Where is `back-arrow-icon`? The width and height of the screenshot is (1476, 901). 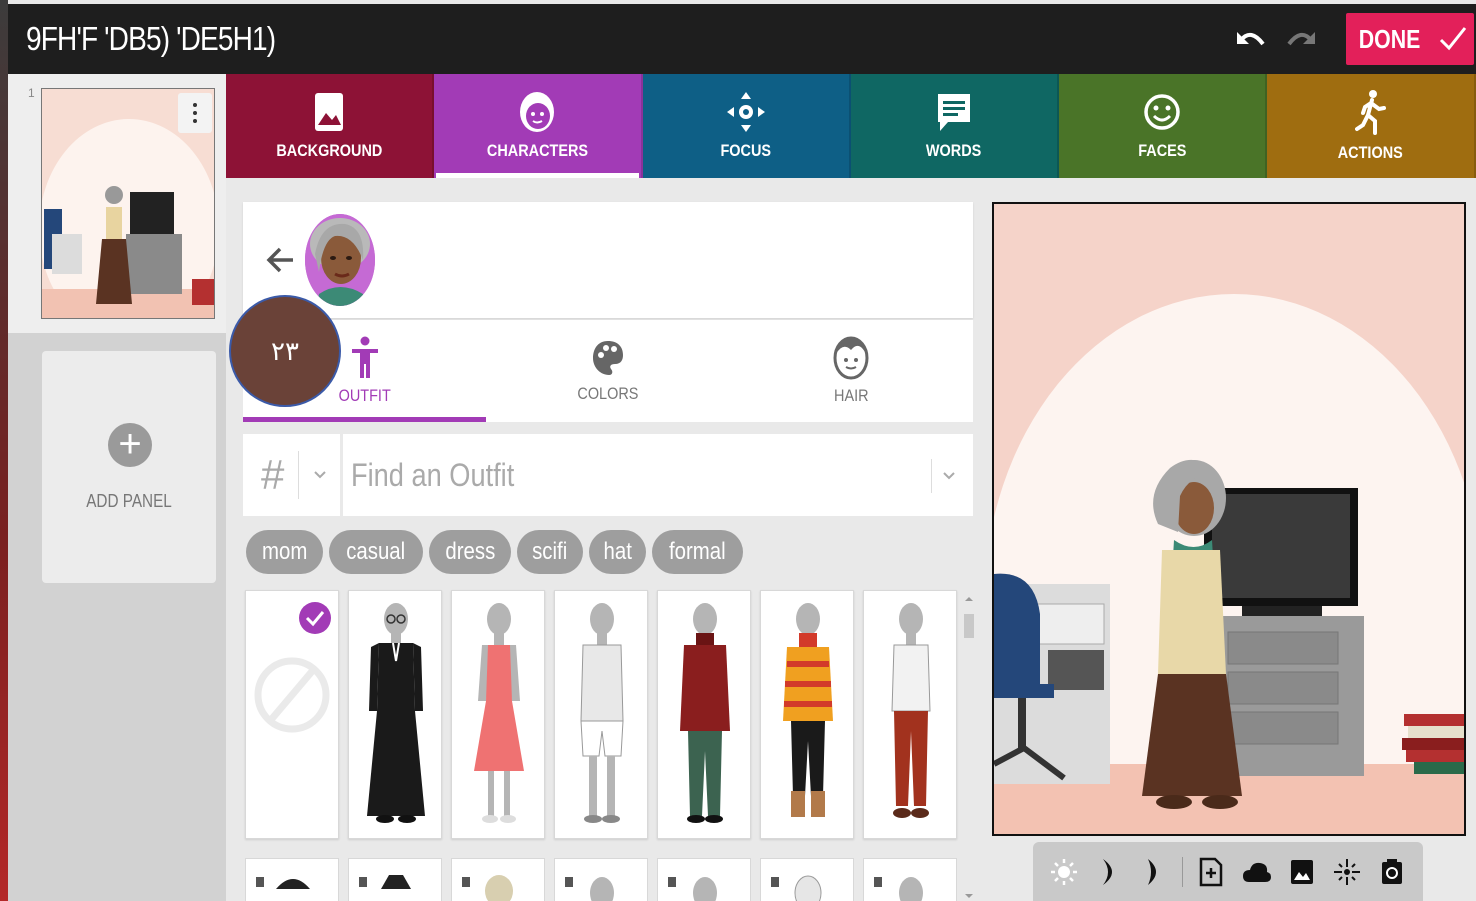
back-arrow-icon is located at coordinates (281, 260).